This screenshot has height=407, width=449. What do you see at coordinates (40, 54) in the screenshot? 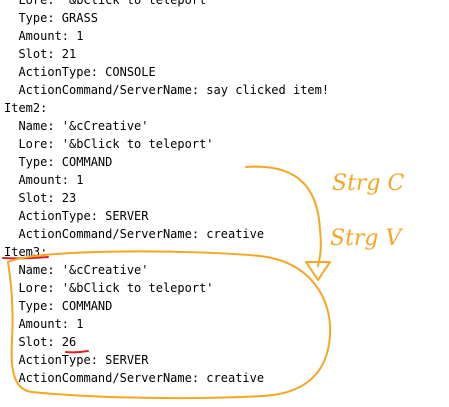
I see `code-line: Slot: 21` at bounding box center [40, 54].